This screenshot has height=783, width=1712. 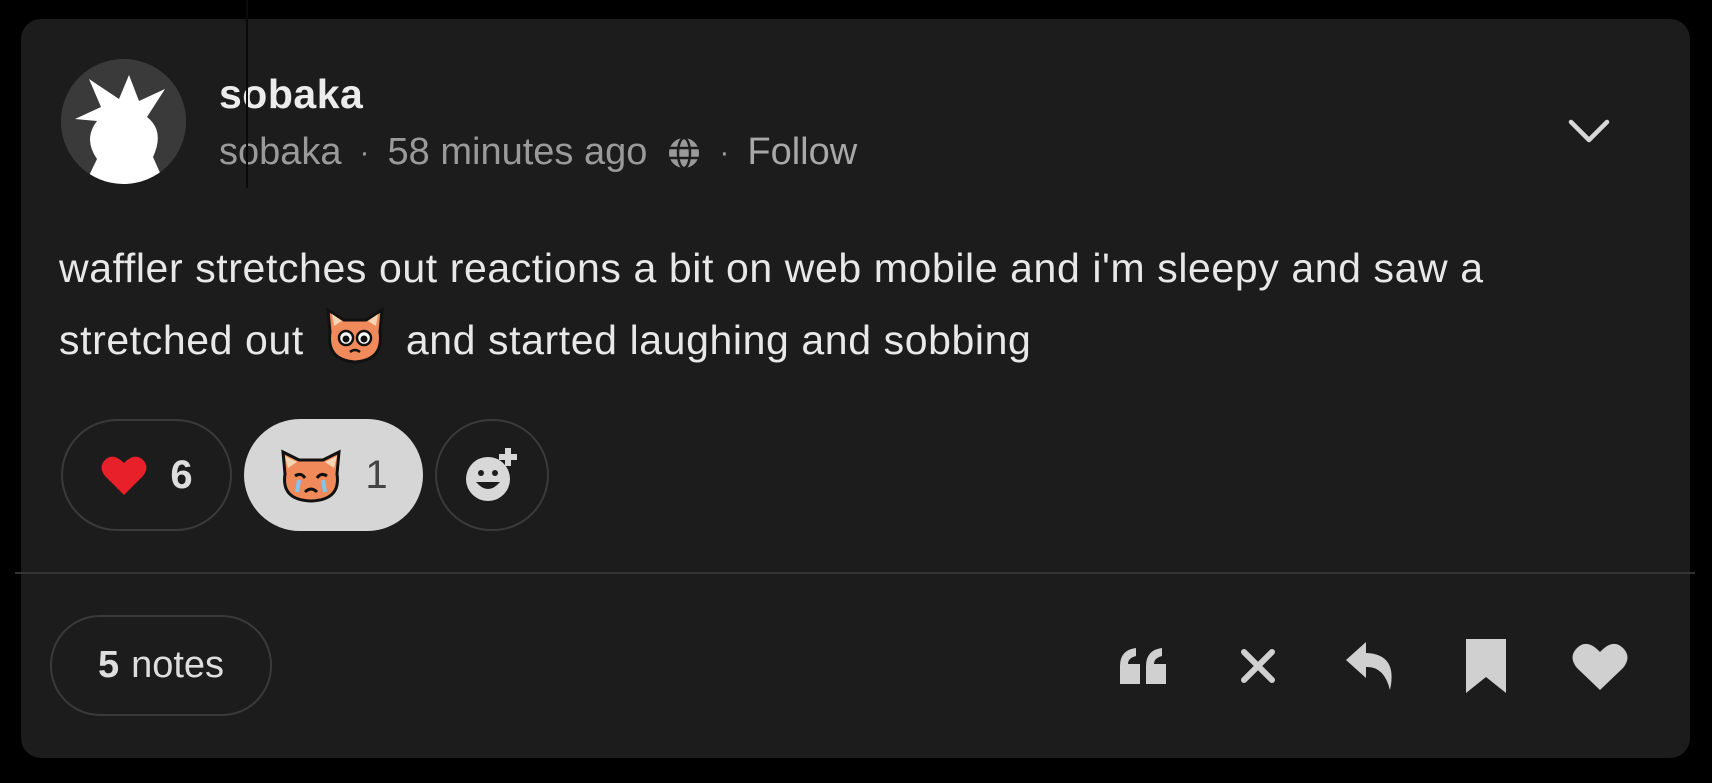 What do you see at coordinates (718, 340) in the screenshot?
I see `post-text-part2: and started laughing and sobbing` at bounding box center [718, 340].